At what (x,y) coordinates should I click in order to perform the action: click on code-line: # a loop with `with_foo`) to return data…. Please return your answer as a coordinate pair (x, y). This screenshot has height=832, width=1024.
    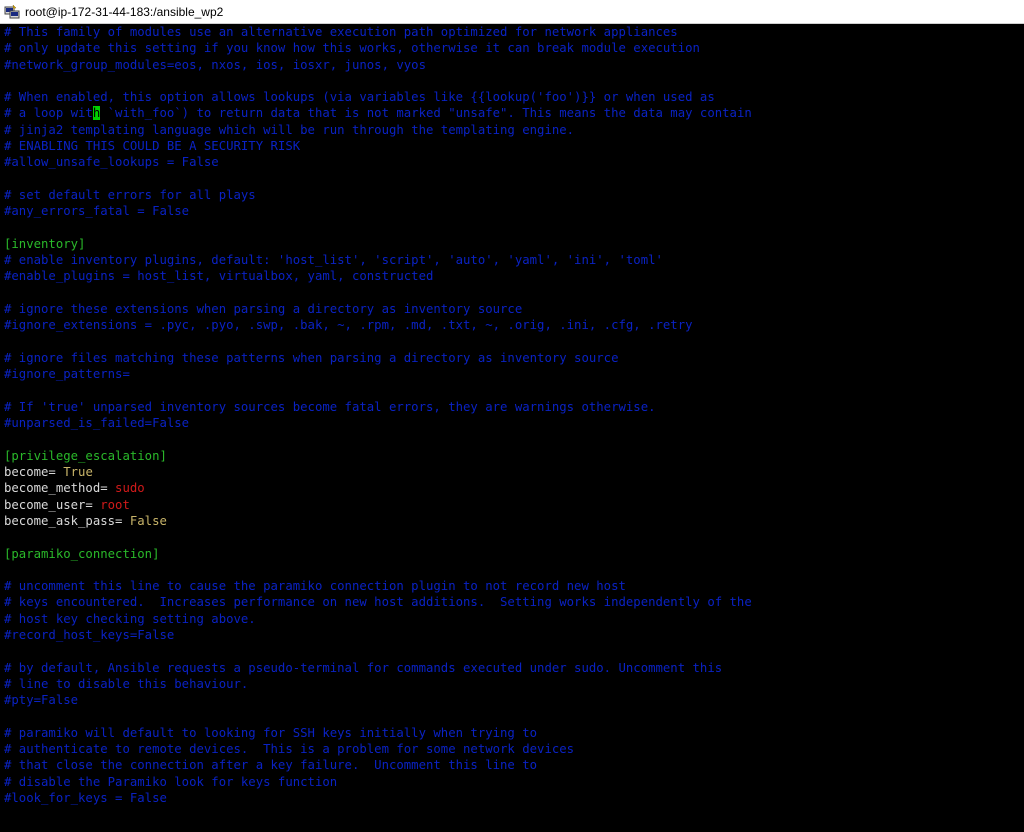
    Looking at the image, I should click on (512, 113).